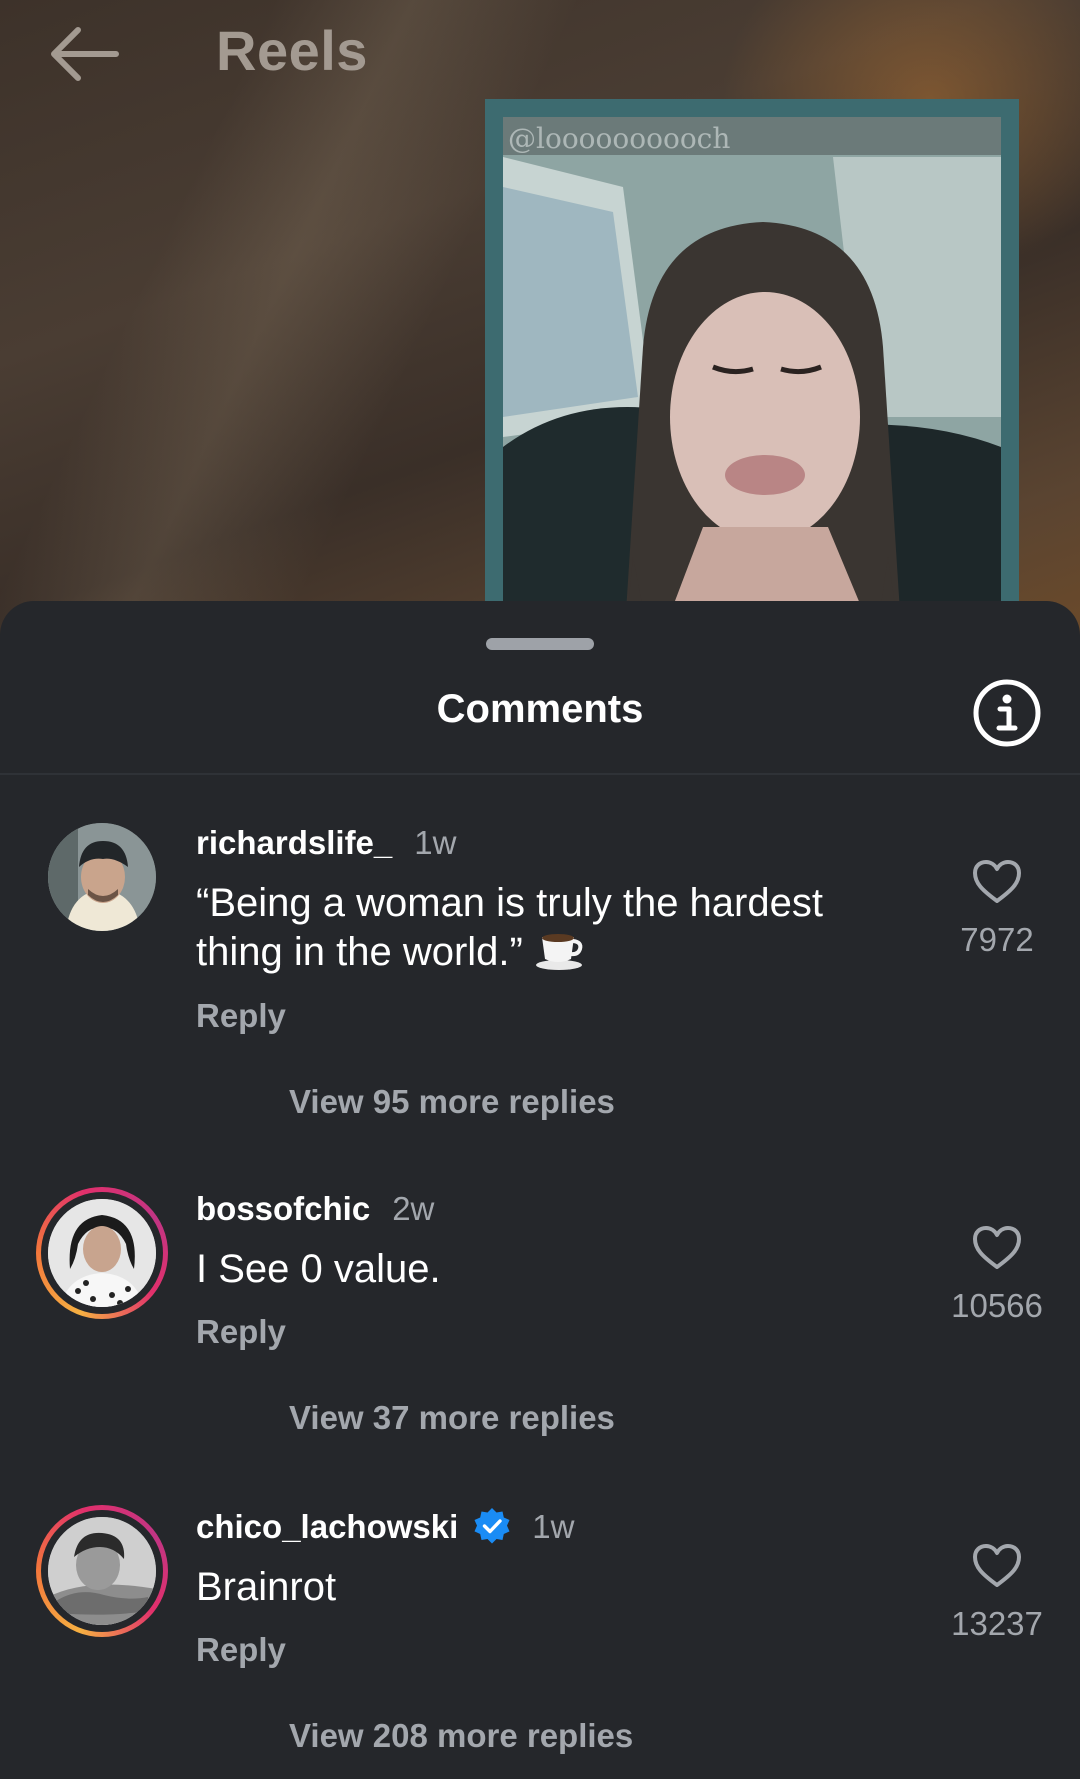 The width and height of the screenshot is (1080, 1779). What do you see at coordinates (84, 54) in the screenshot?
I see `arrow-left-icon` at bounding box center [84, 54].